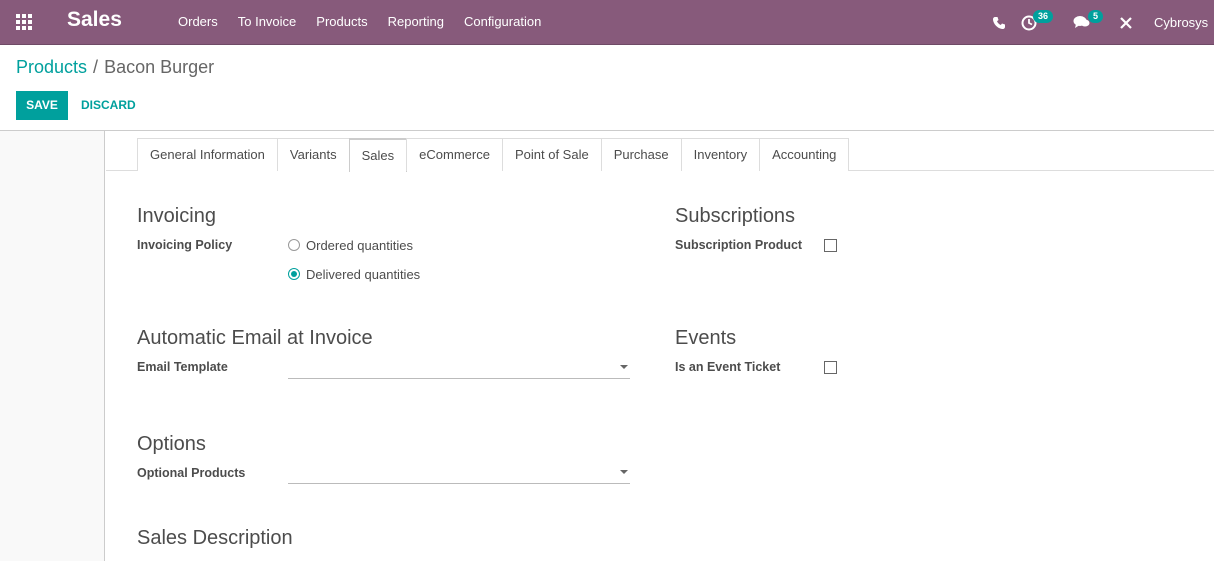 The image size is (1214, 561). Describe the element at coordinates (176, 216) in the screenshot. I see `invoicing-section-title: Invoicing` at that location.